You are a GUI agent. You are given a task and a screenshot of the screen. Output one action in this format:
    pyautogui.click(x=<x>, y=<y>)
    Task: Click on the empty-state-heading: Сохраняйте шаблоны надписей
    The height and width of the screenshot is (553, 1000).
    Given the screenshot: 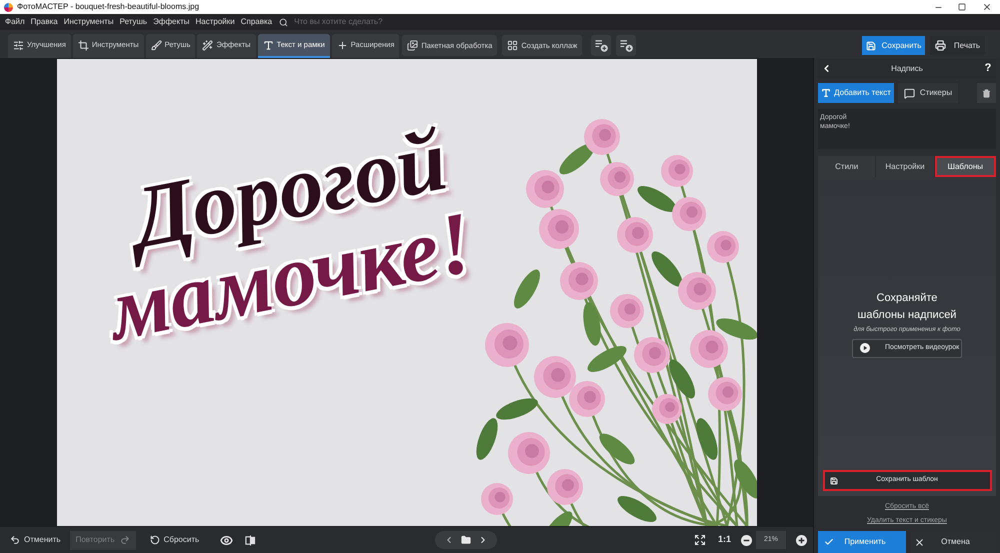 What is the action you would take?
    pyautogui.click(x=907, y=307)
    